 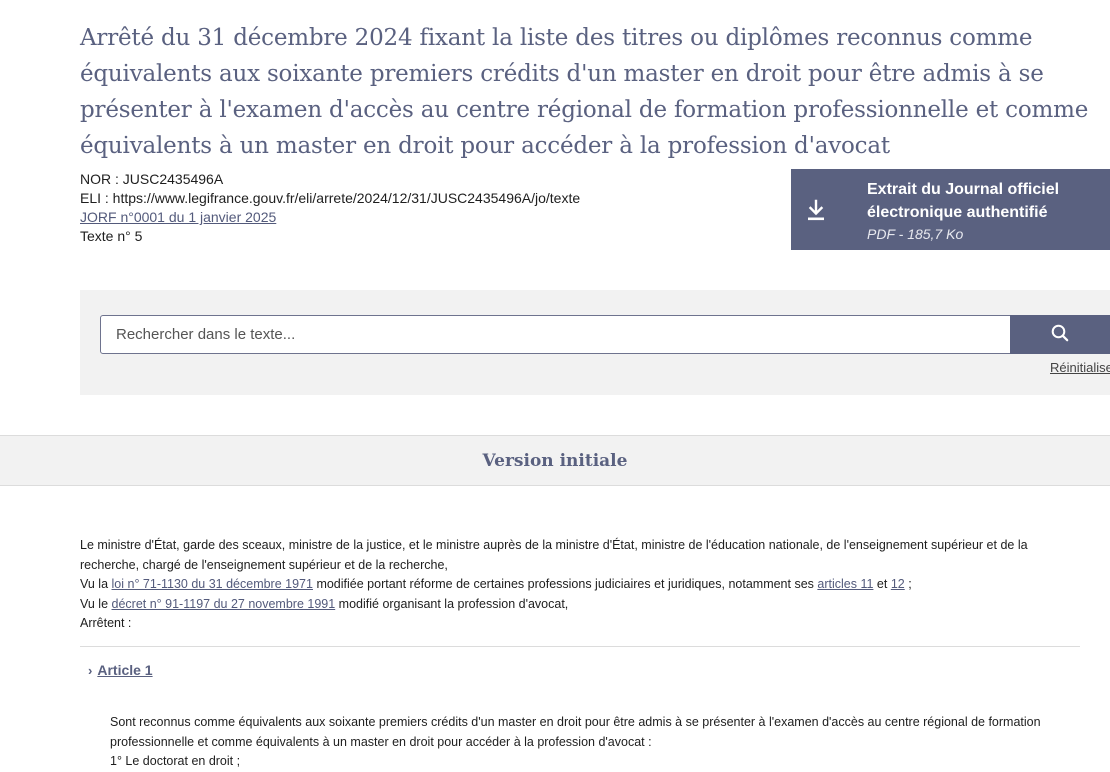 I want to click on pdf-title-line1: Extrait du Journal officiel, so click(x=963, y=189).